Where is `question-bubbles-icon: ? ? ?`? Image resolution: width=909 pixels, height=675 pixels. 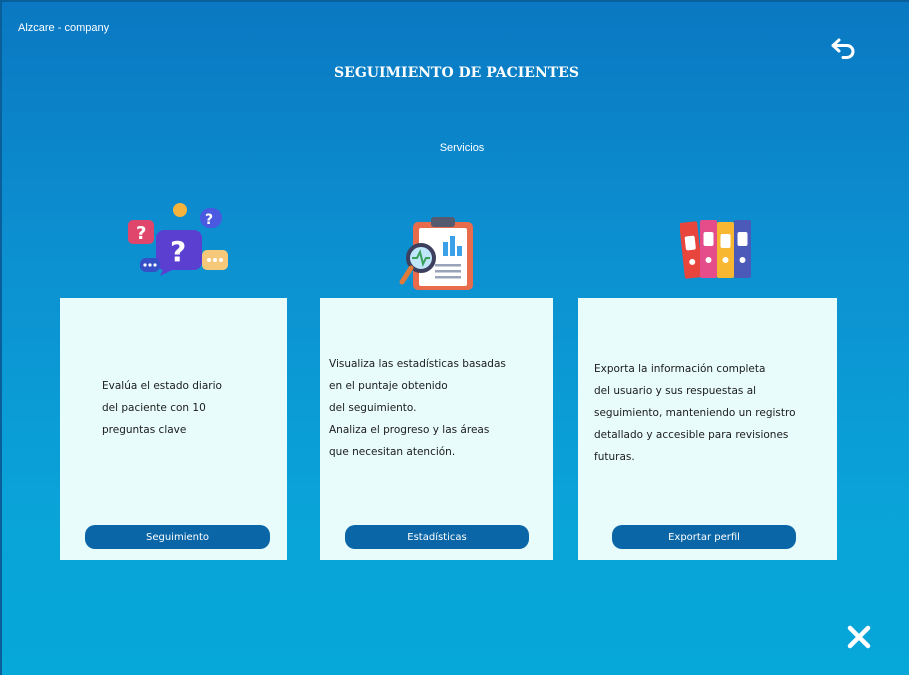 question-bubbles-icon: ? ? ? is located at coordinates (178, 239).